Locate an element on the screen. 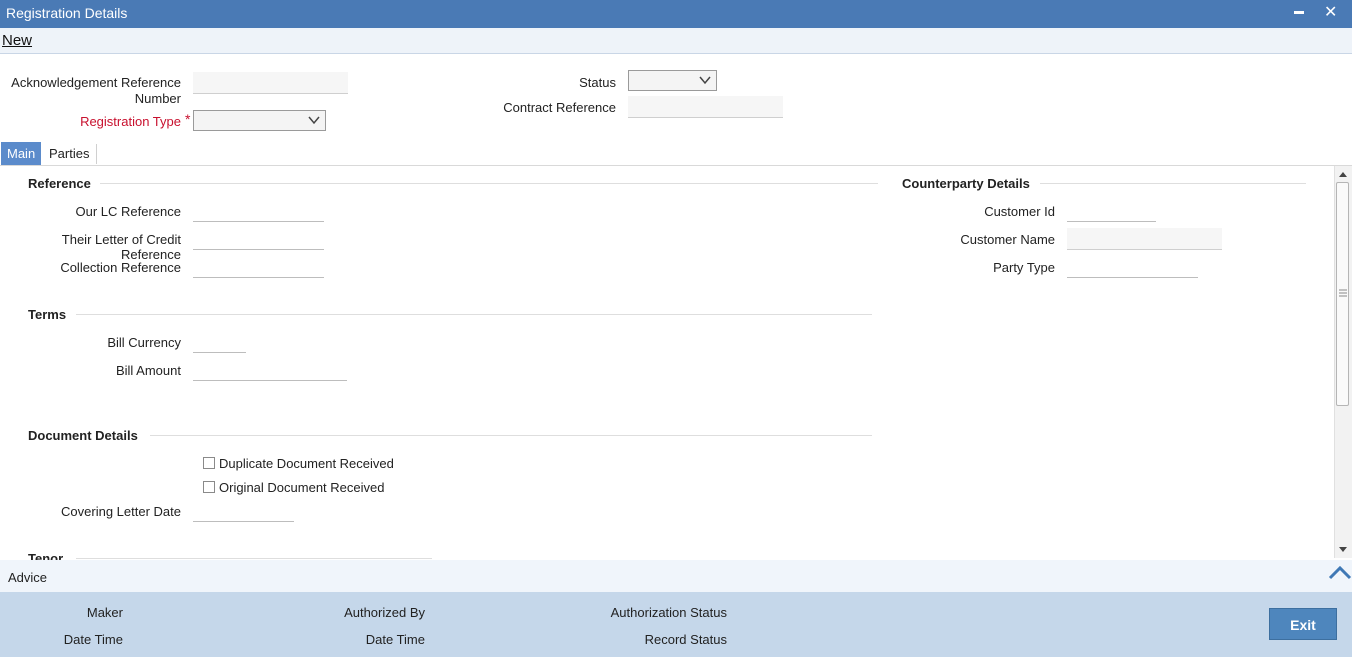 The height and width of the screenshot is (657, 1352). reference-divider is located at coordinates (489, 183).